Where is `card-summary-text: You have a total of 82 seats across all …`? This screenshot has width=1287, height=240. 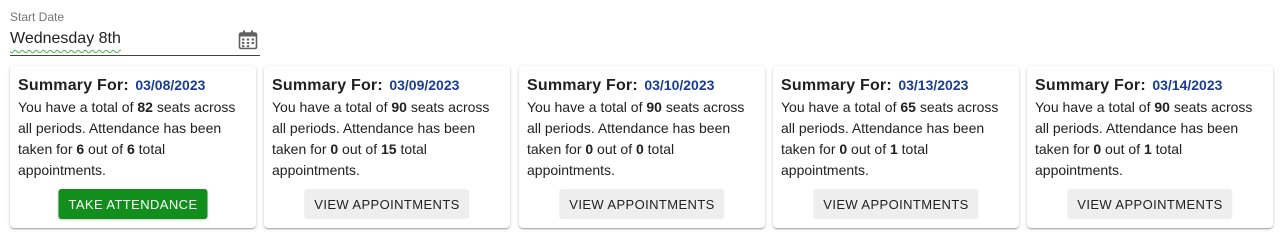 card-summary-text: You have a total of 82 seats across all … is located at coordinates (134, 139).